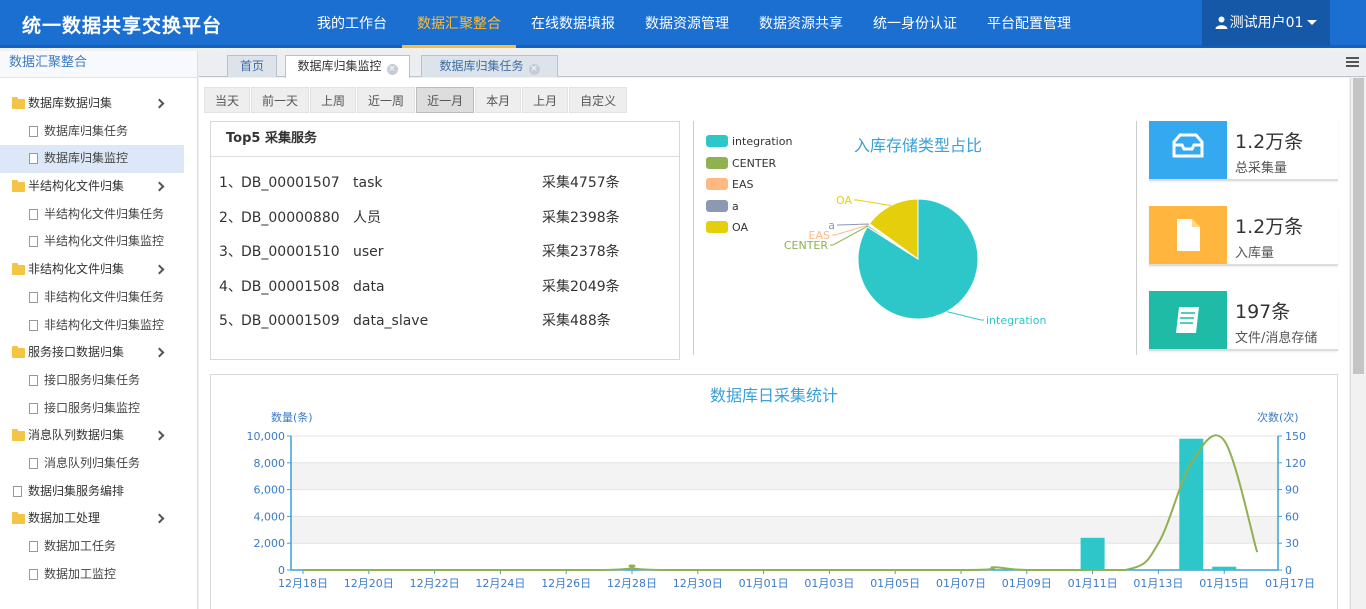 This screenshot has height=609, width=1366. I want to click on x-tick-label: 12月26日, so click(566, 583).